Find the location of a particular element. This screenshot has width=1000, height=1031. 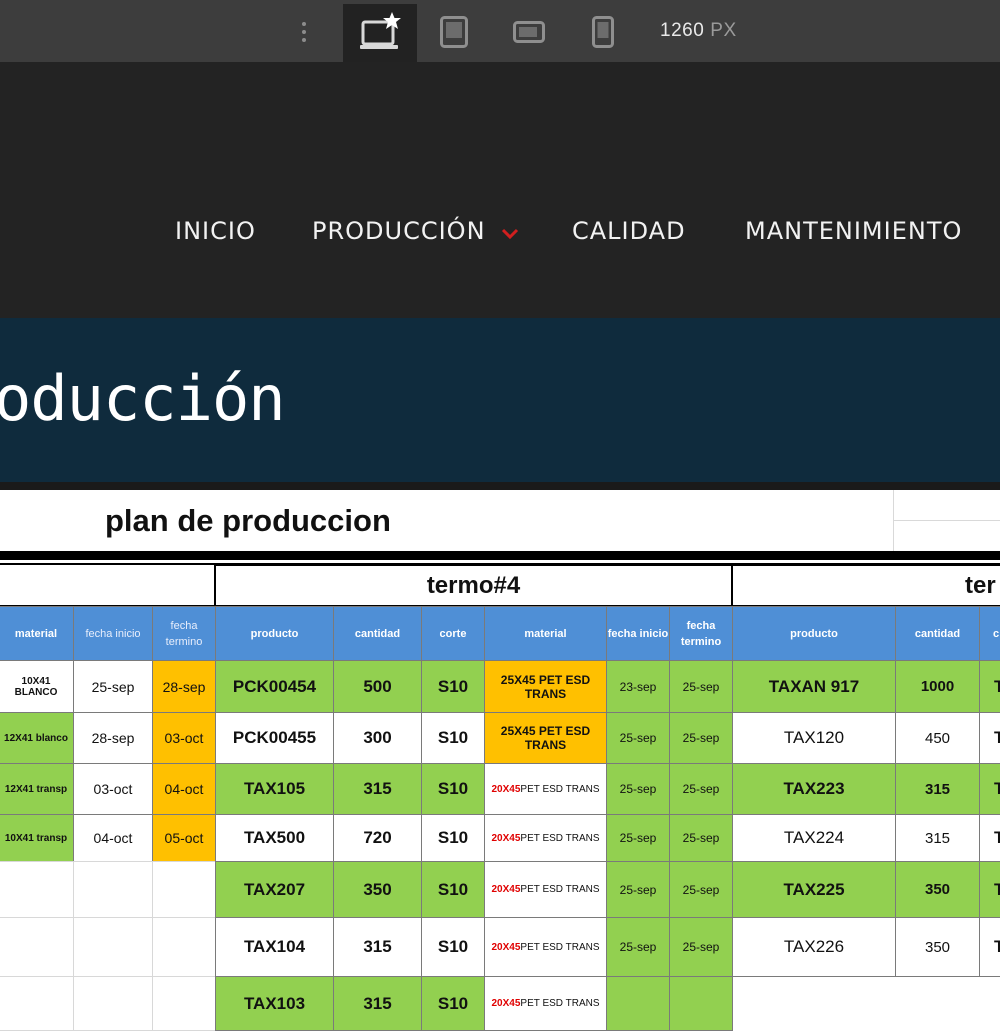

mobile-view-button is located at coordinates (603, 32).